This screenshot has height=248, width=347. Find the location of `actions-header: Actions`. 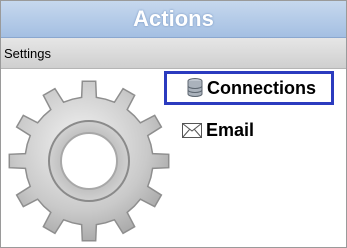

actions-header: Actions is located at coordinates (173, 19).